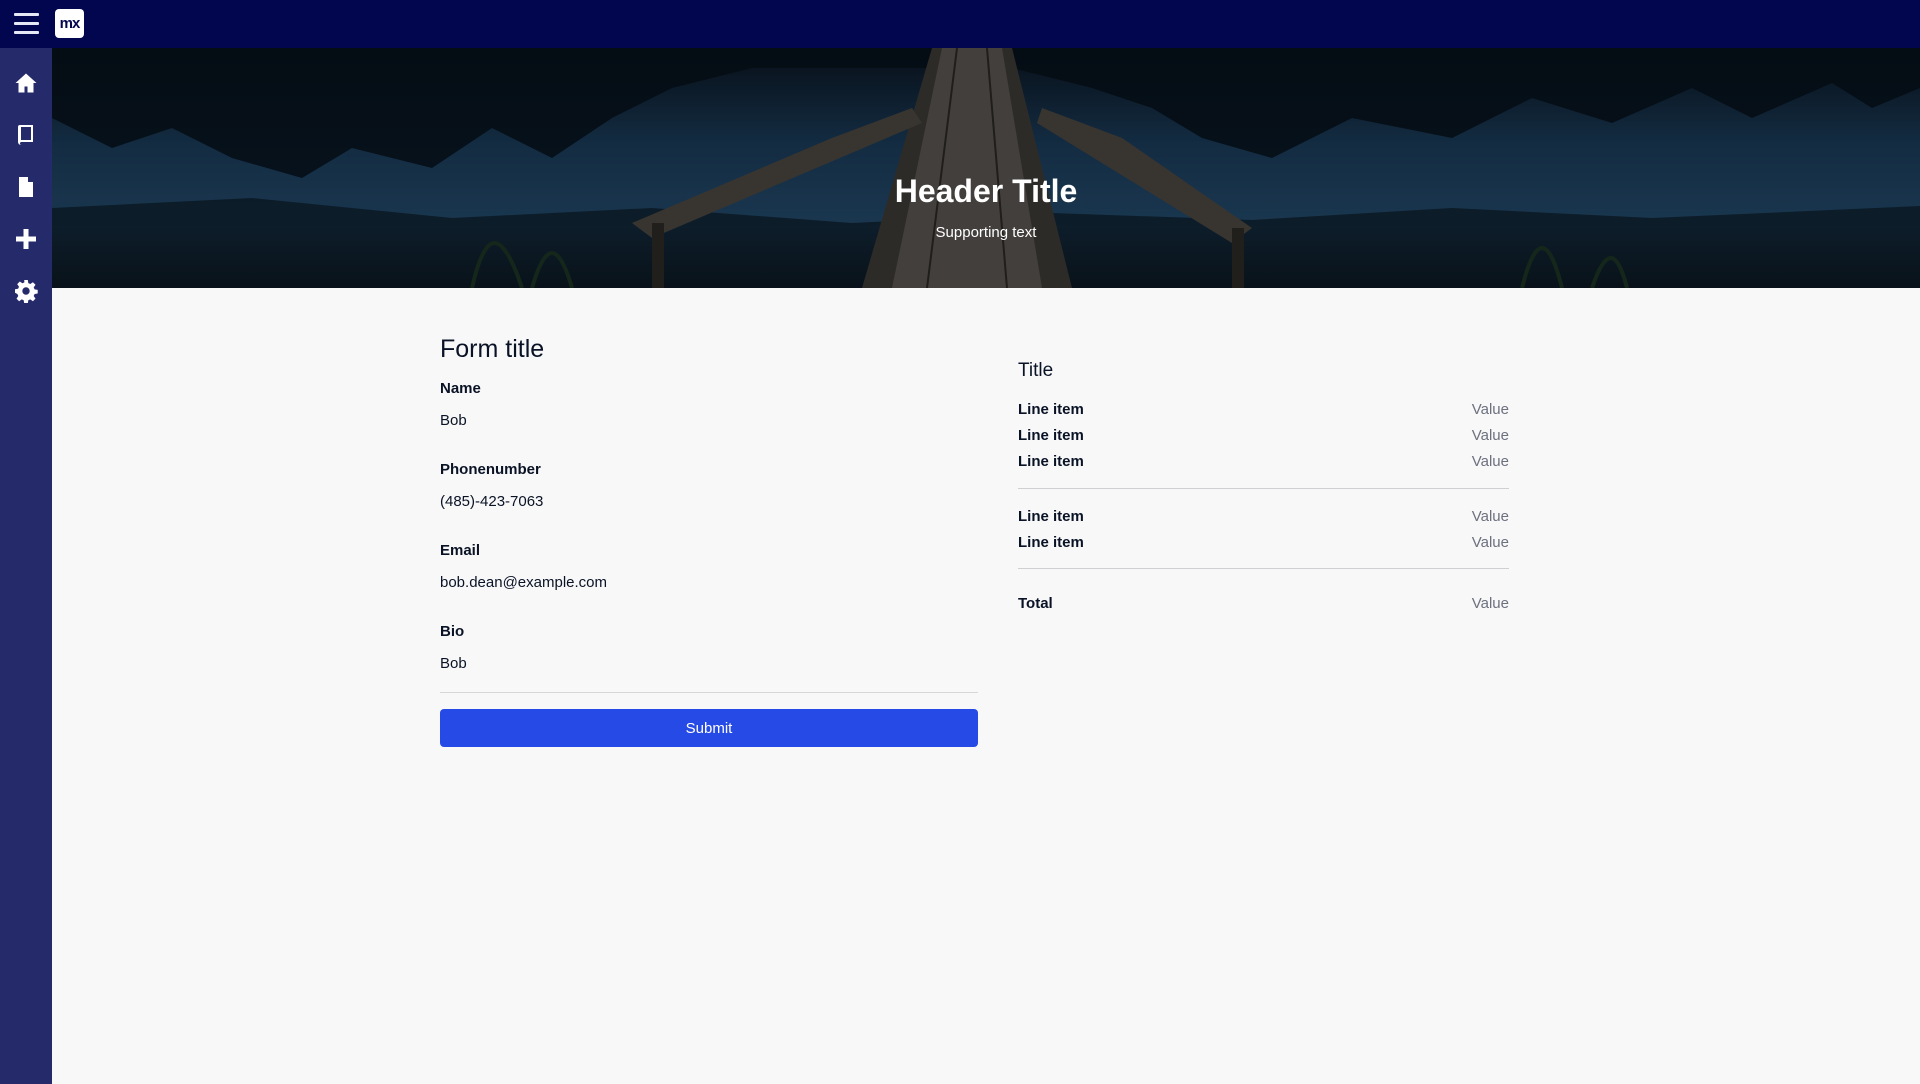 The image size is (1920, 1084). What do you see at coordinates (709, 568) in the screenshot?
I see `email-field: Email bob.dean@example.com` at bounding box center [709, 568].